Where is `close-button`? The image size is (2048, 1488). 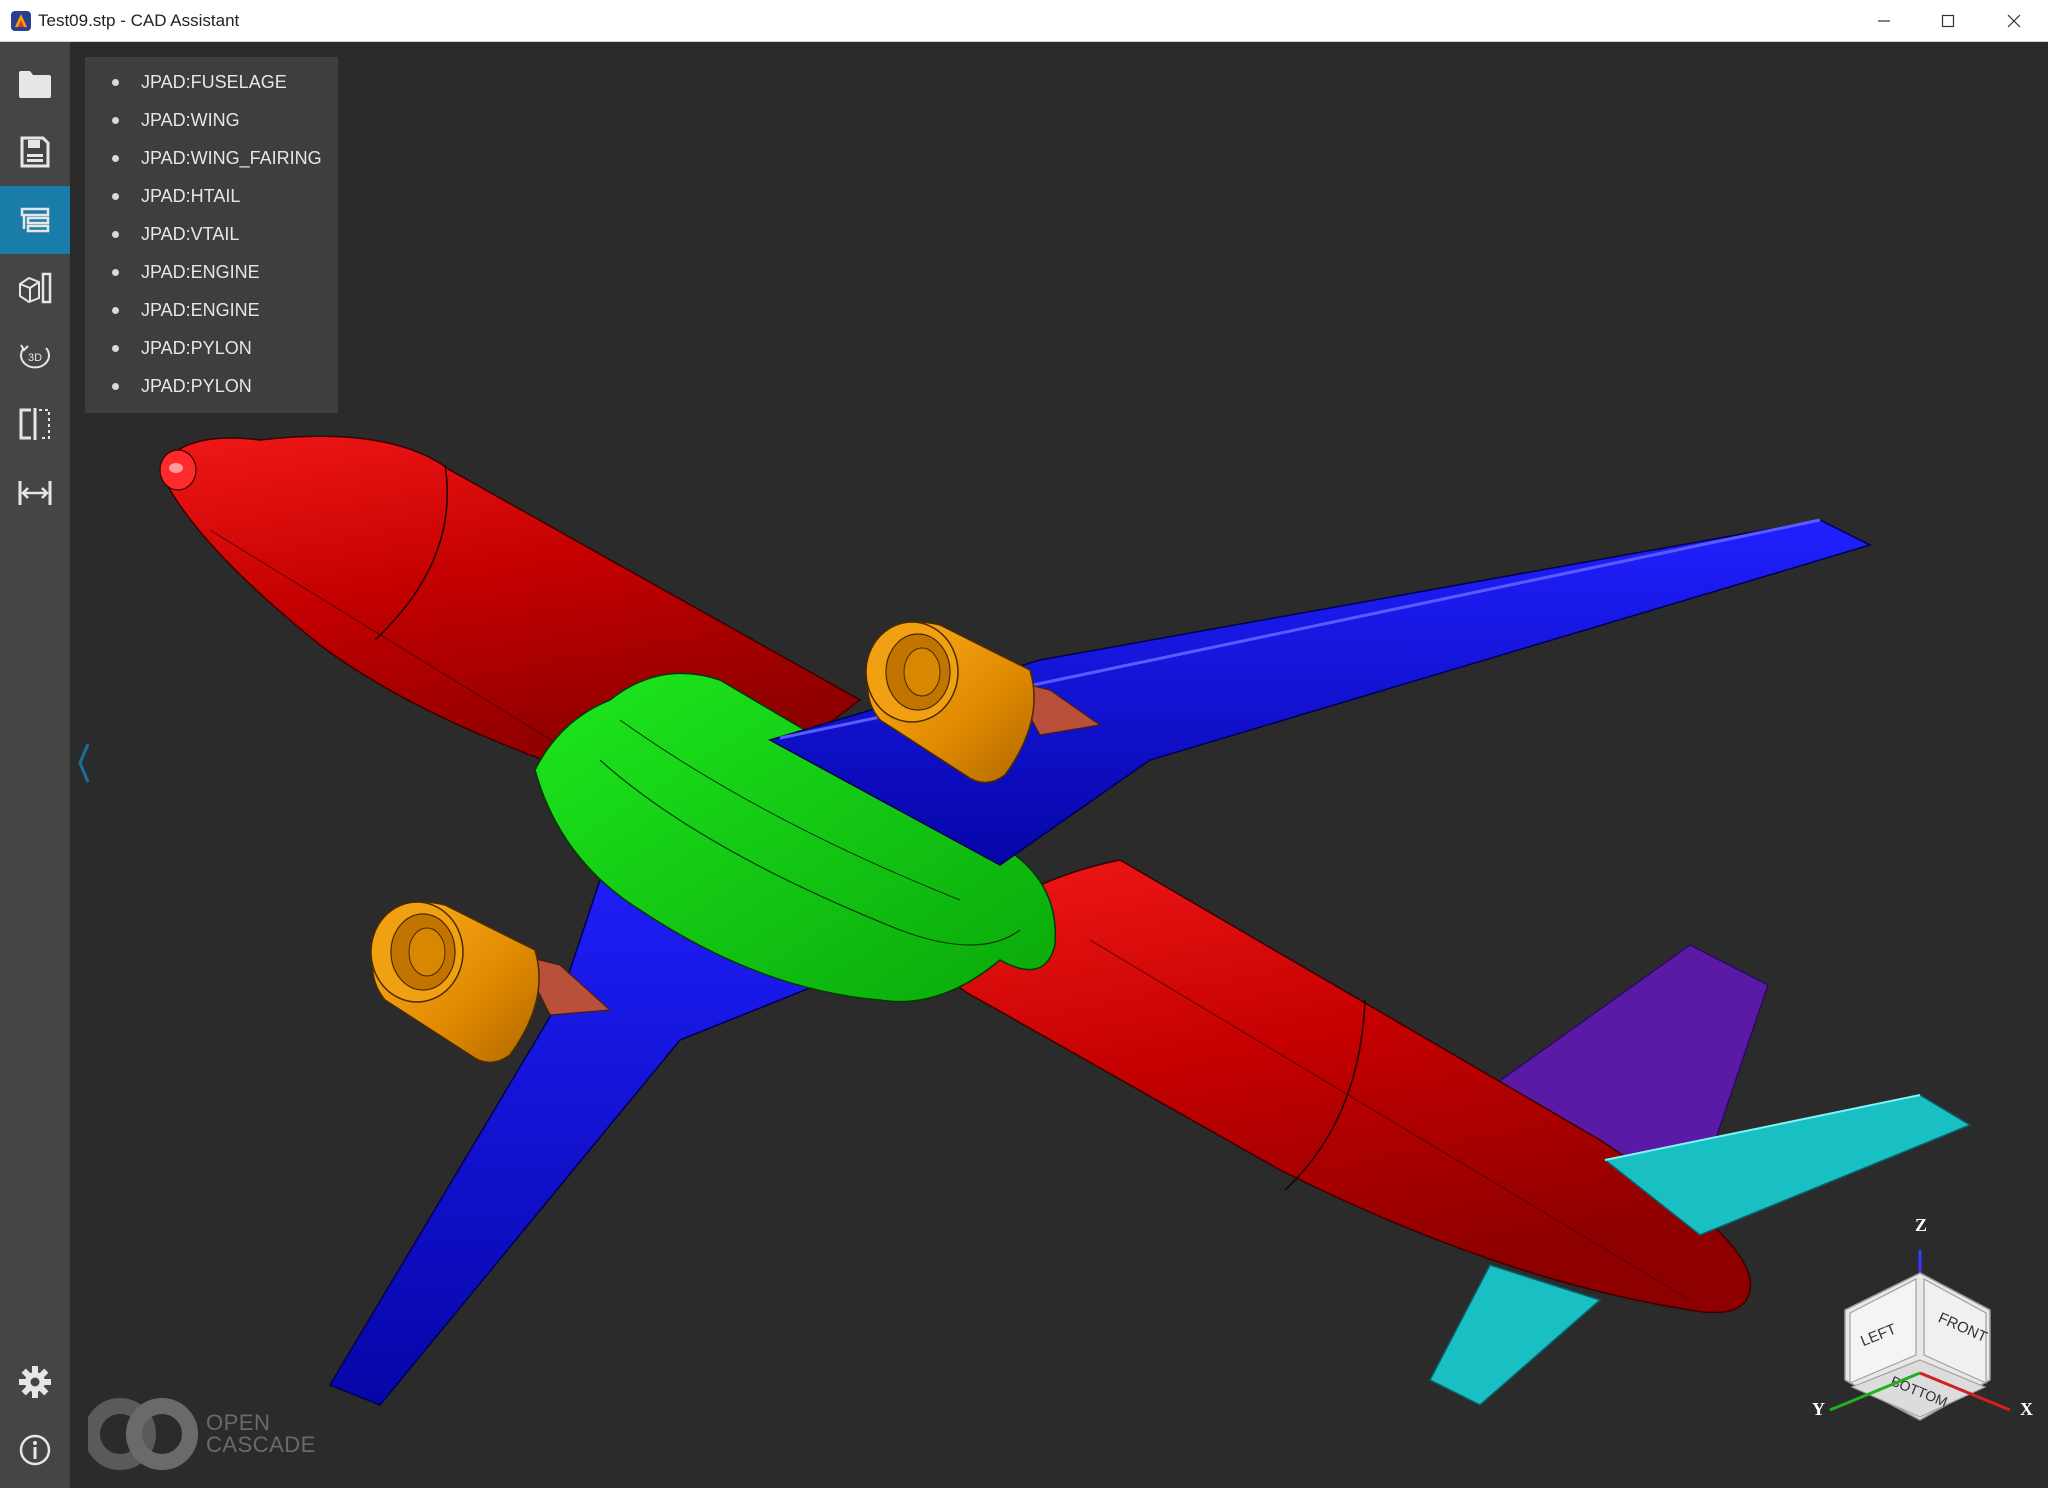 close-button is located at coordinates (2014, 21).